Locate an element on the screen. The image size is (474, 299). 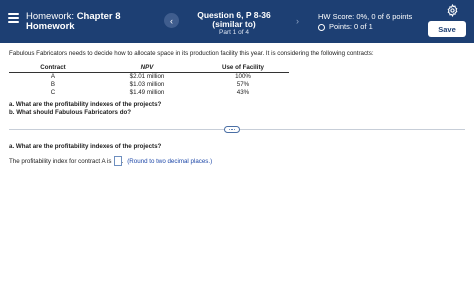
column-header-npv: NPV is located at coordinates (147, 68).